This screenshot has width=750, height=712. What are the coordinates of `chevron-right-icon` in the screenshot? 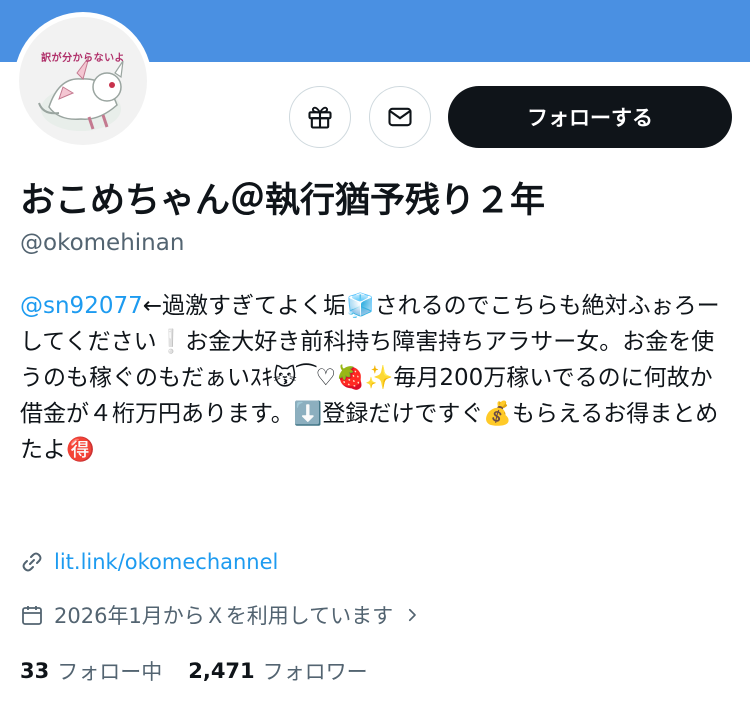 It's located at (413, 615).